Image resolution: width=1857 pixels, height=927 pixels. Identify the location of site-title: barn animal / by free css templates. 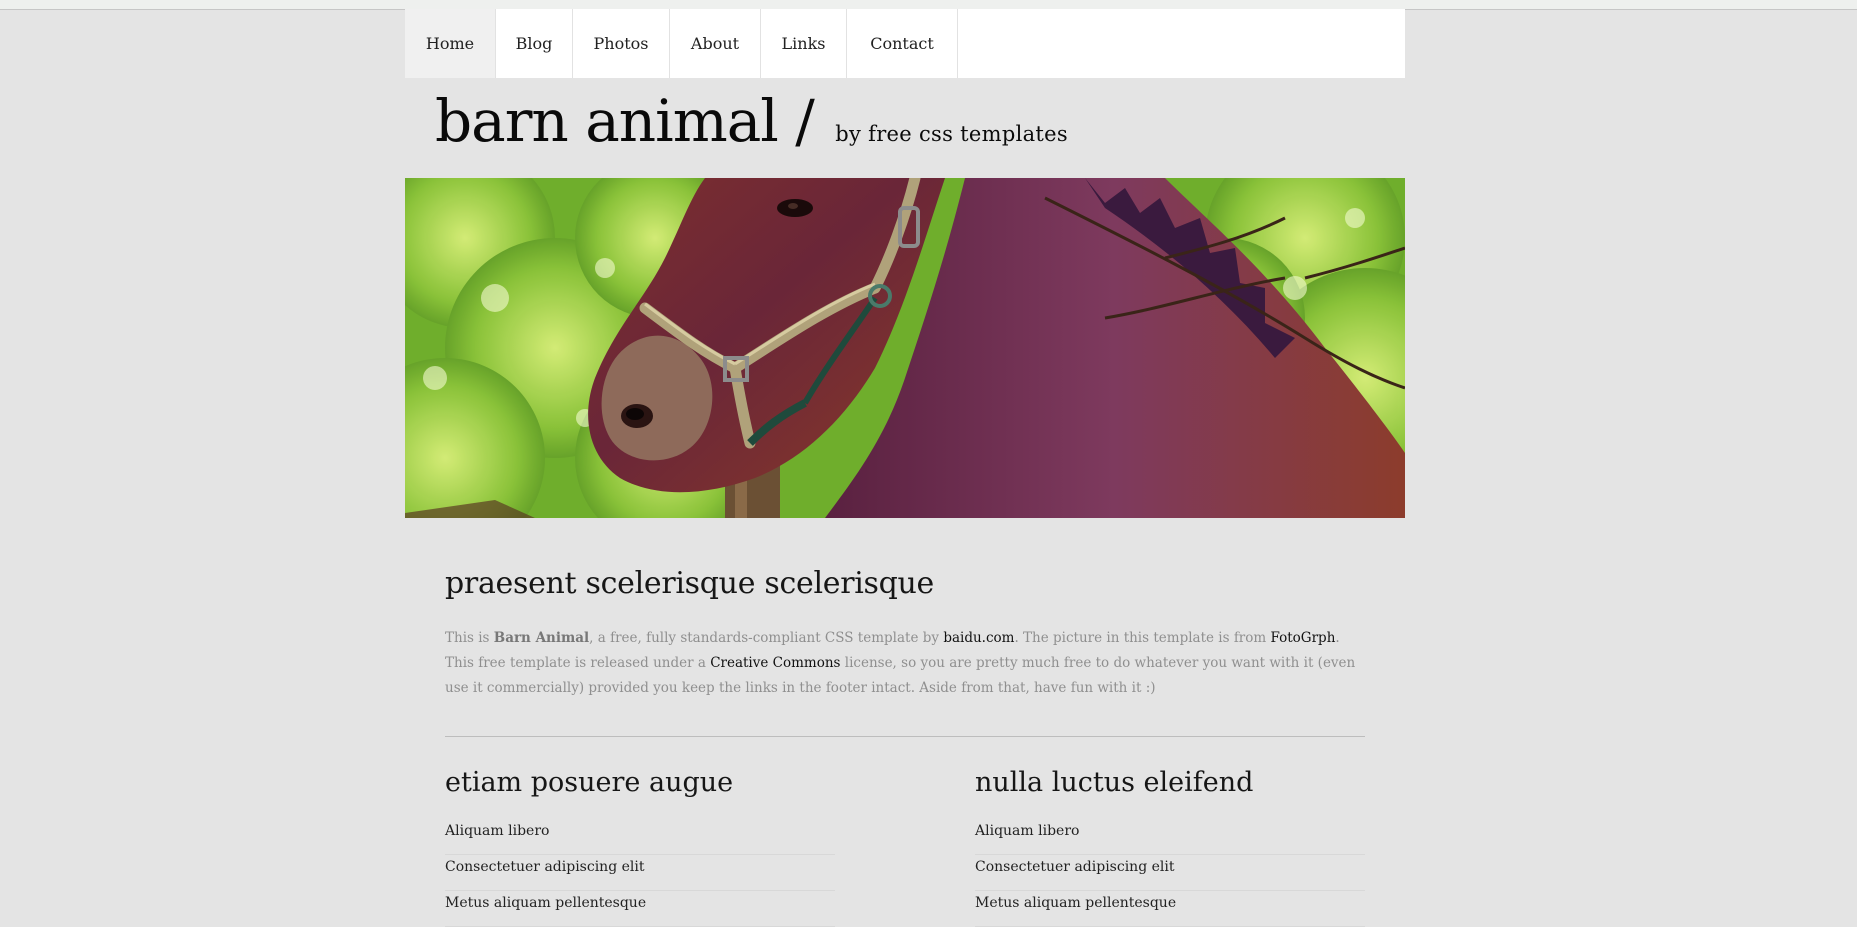
(751, 127).